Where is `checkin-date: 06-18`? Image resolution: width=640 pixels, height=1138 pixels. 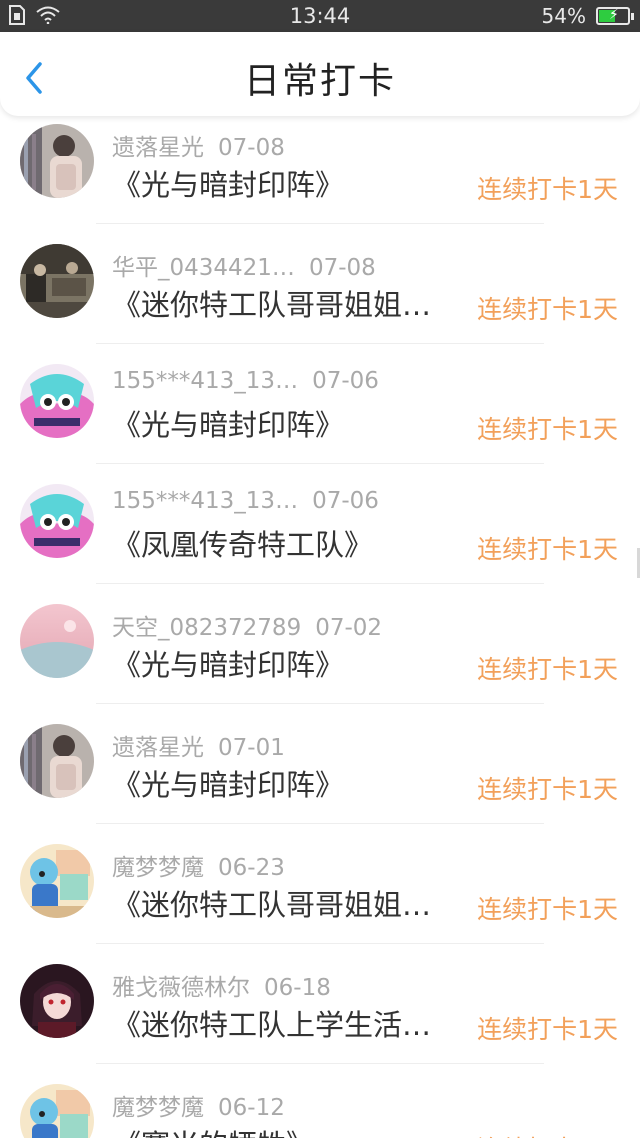
checkin-date: 06-18 is located at coordinates (297, 988).